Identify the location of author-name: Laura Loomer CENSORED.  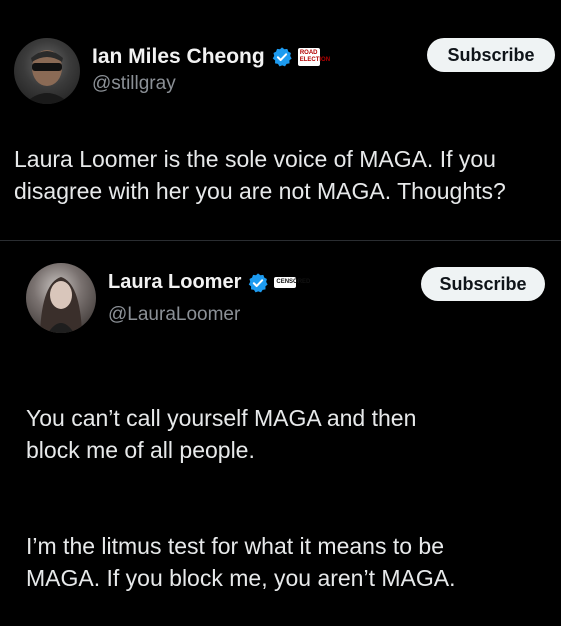
(209, 282).